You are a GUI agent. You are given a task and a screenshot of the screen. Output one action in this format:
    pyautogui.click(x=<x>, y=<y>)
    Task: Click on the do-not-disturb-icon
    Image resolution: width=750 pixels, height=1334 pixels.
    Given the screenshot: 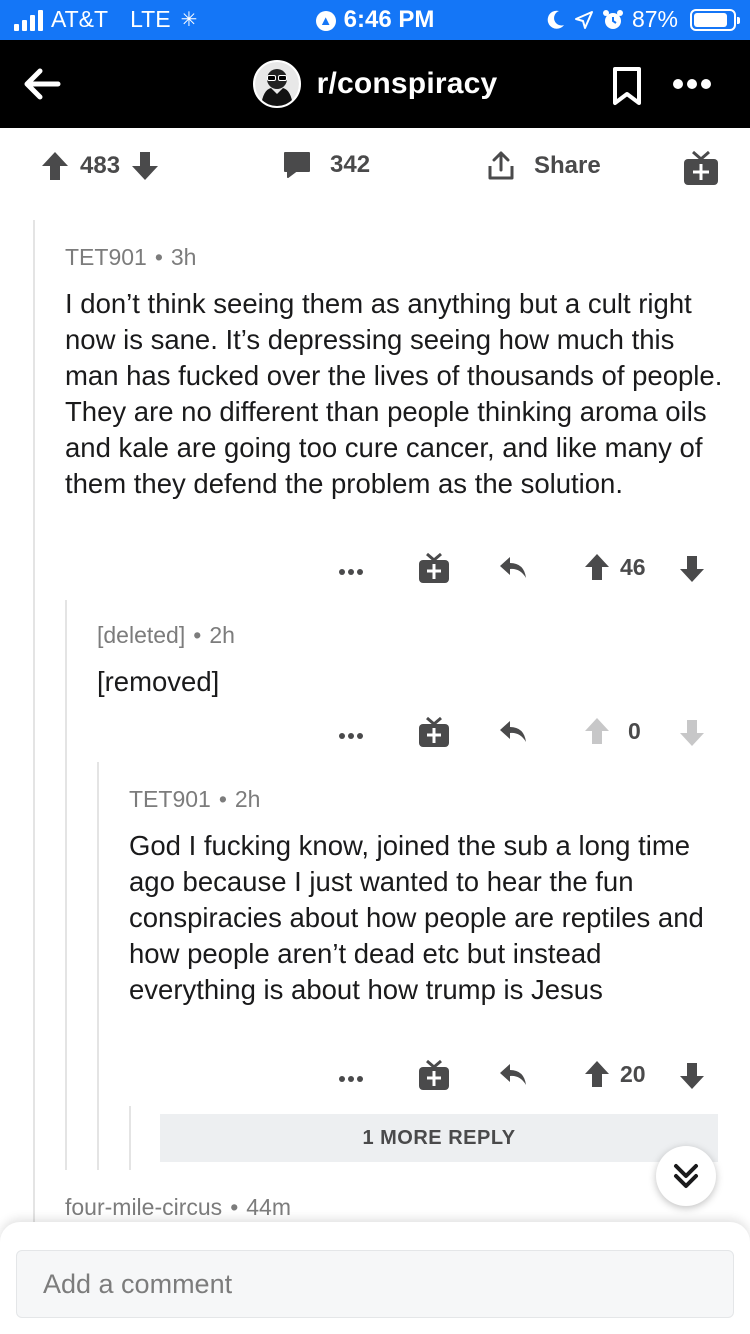 What is the action you would take?
    pyautogui.click(x=555, y=19)
    